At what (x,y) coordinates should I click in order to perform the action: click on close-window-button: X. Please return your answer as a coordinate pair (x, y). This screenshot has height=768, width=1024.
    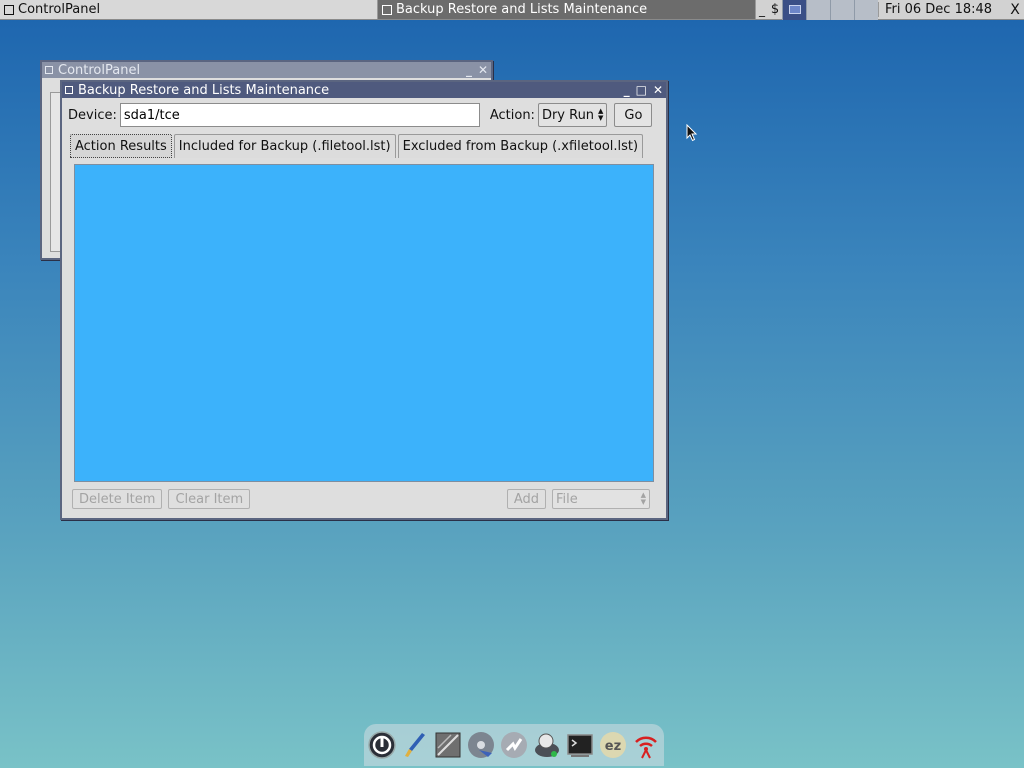
    Looking at the image, I should click on (1015, 10).